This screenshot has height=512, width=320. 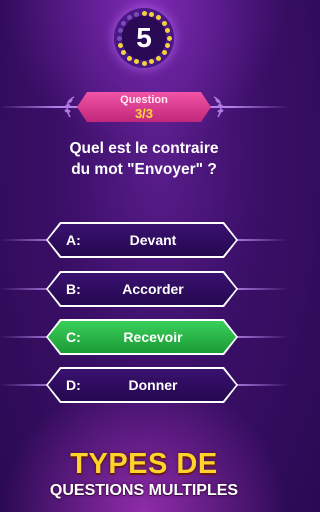 I want to click on promo-subheadline: QUESTIONS MULTIPLES, so click(x=144, y=490).